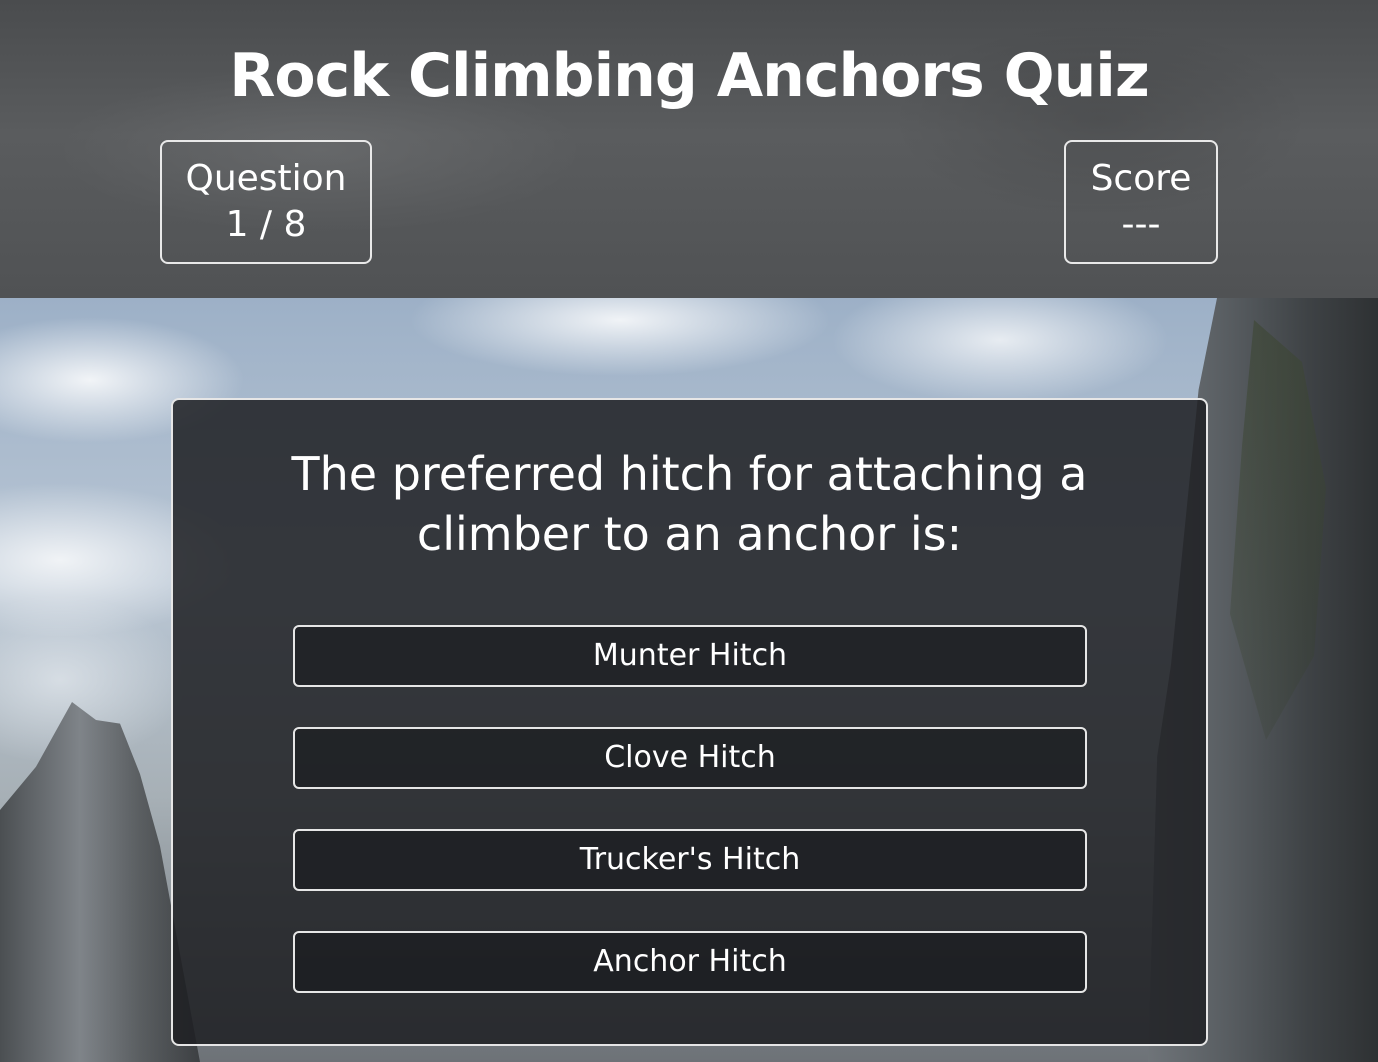 The width and height of the screenshot is (1378, 1062). What do you see at coordinates (690, 758) in the screenshot?
I see `answer-button-2: Clove Hitch` at bounding box center [690, 758].